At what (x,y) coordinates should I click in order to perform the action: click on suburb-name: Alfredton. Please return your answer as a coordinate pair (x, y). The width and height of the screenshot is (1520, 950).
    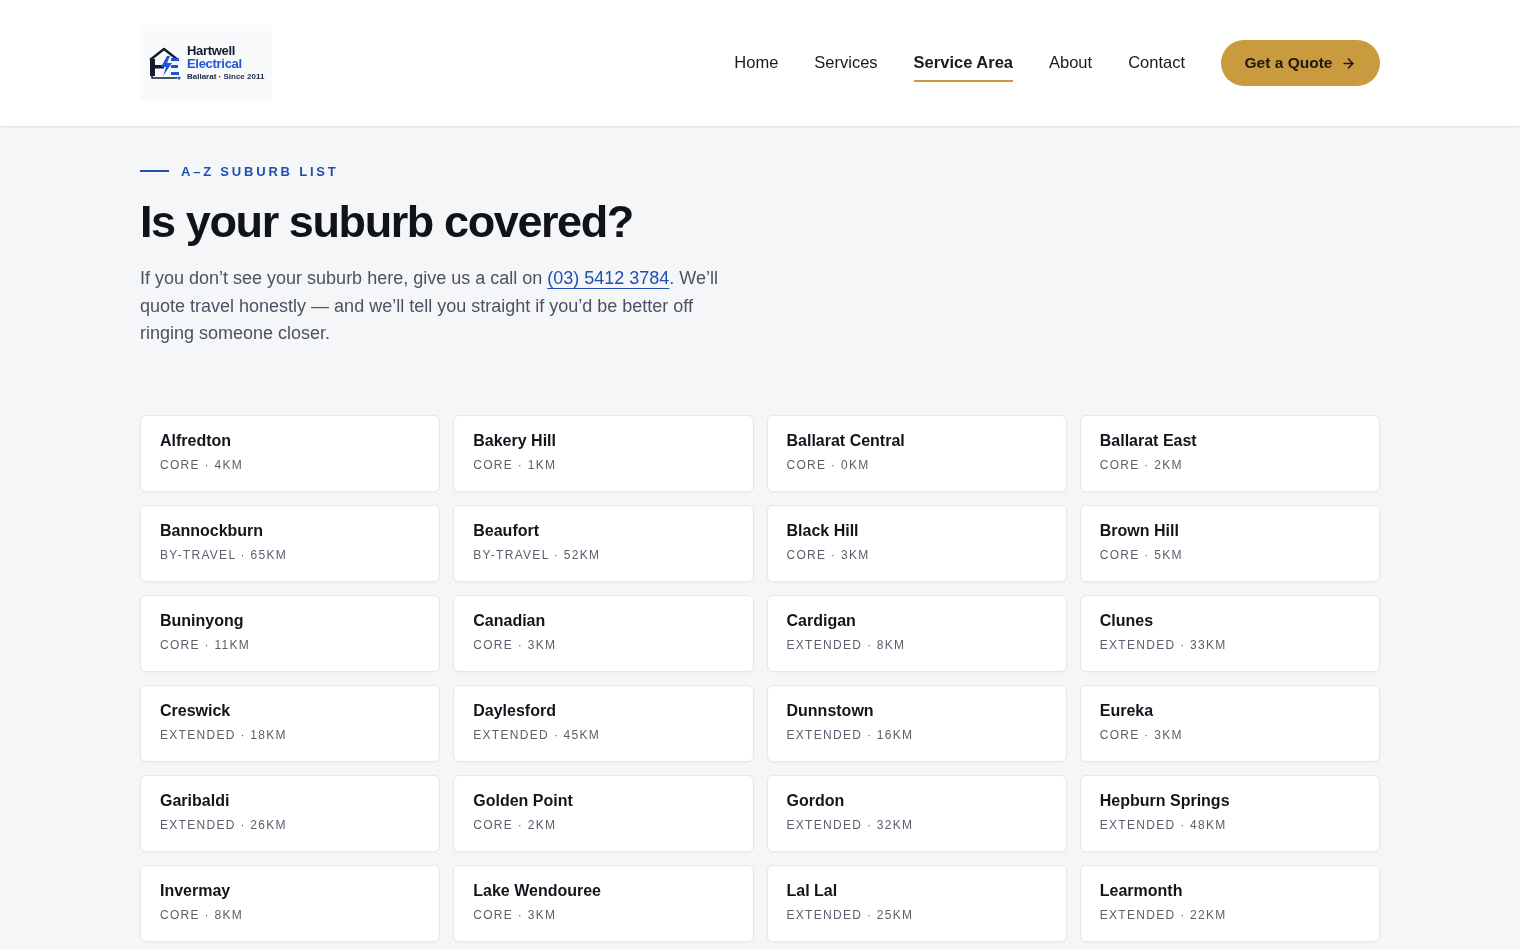
    Looking at the image, I should click on (196, 440).